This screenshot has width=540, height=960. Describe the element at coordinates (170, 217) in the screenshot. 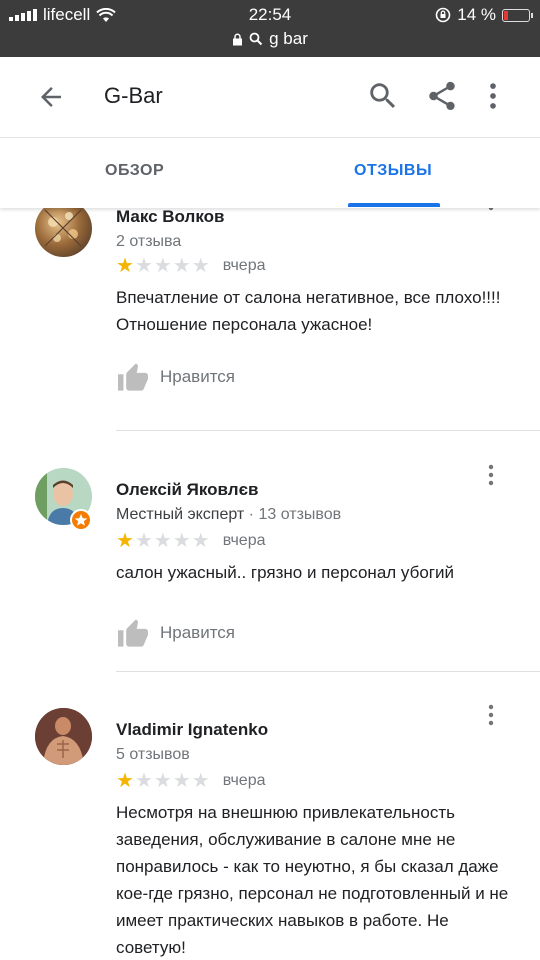

I see `reviewer-name: Макс Волков` at that location.